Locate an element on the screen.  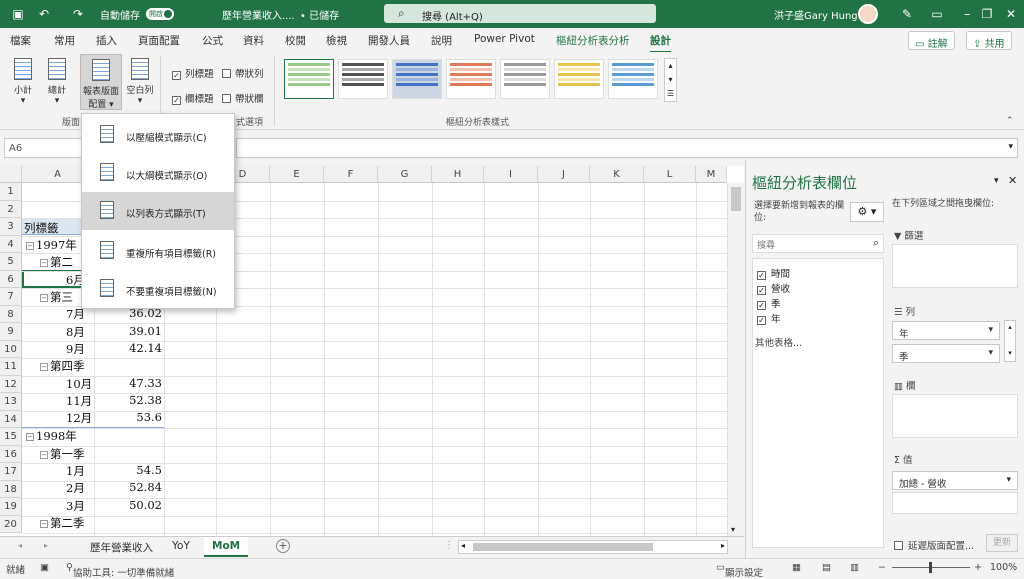
scroll-sheets-left-icon: ◂ is located at coordinates (20, 545).